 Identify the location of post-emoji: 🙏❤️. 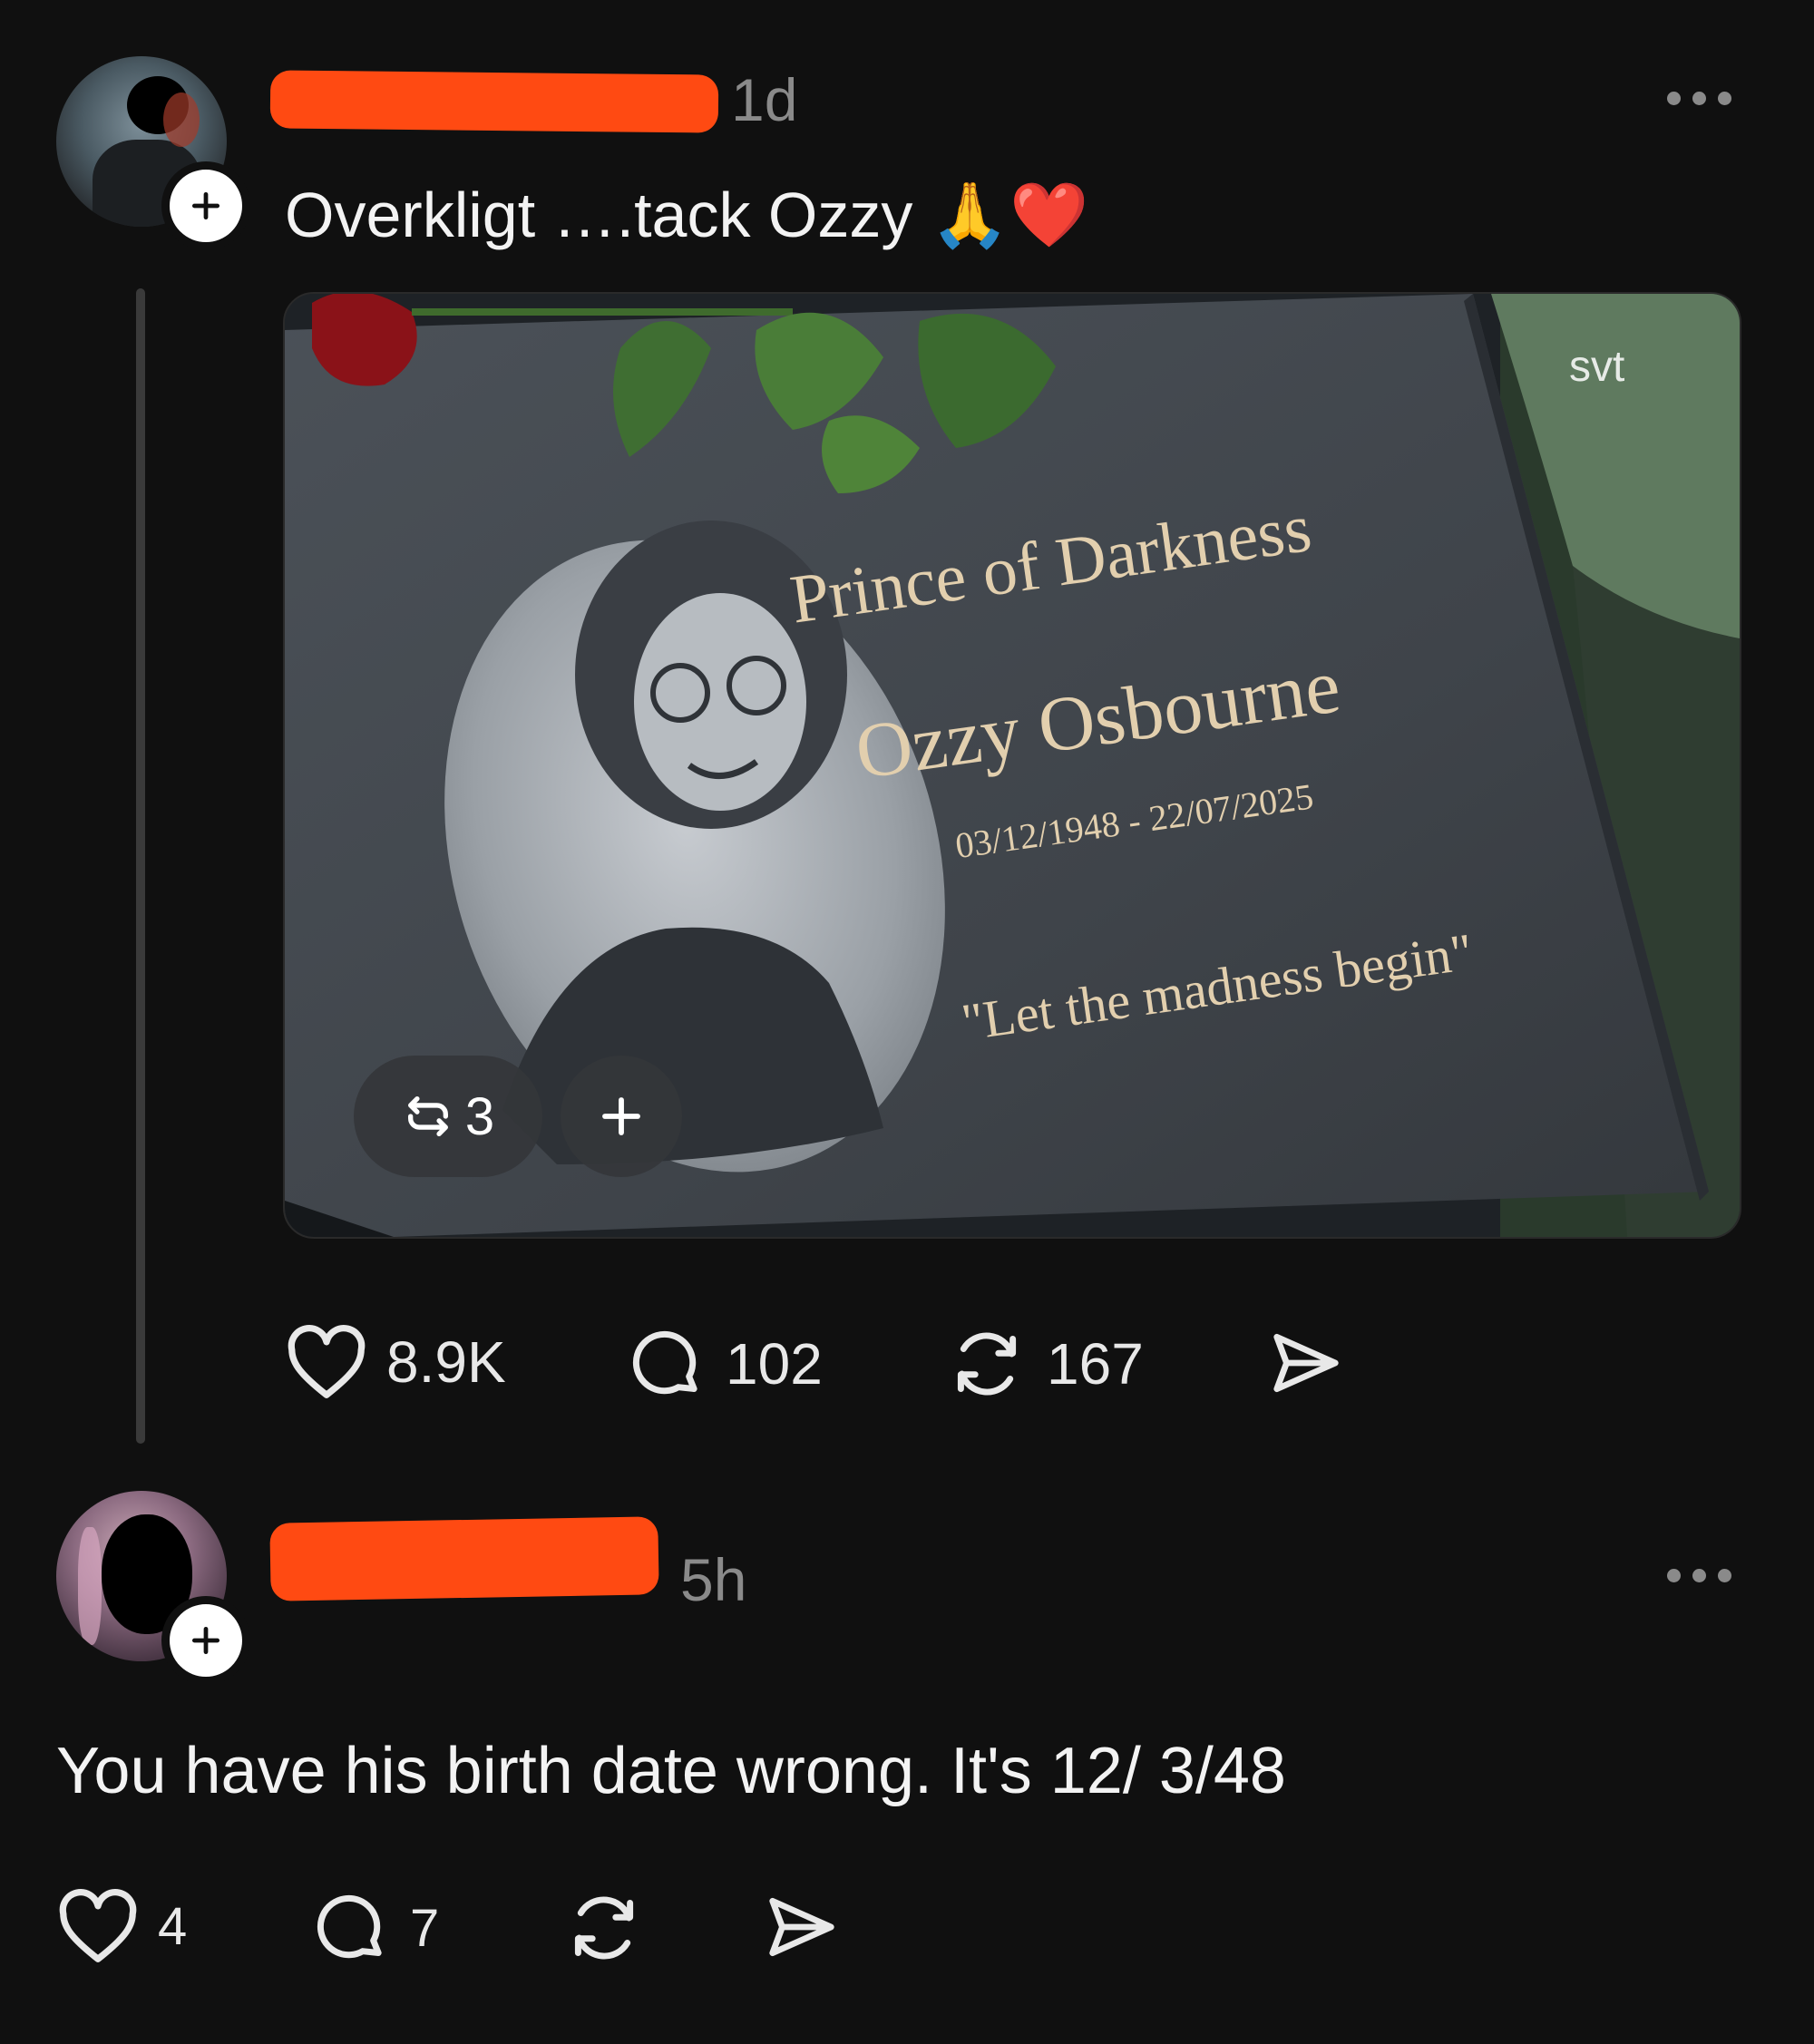
(1009, 215).